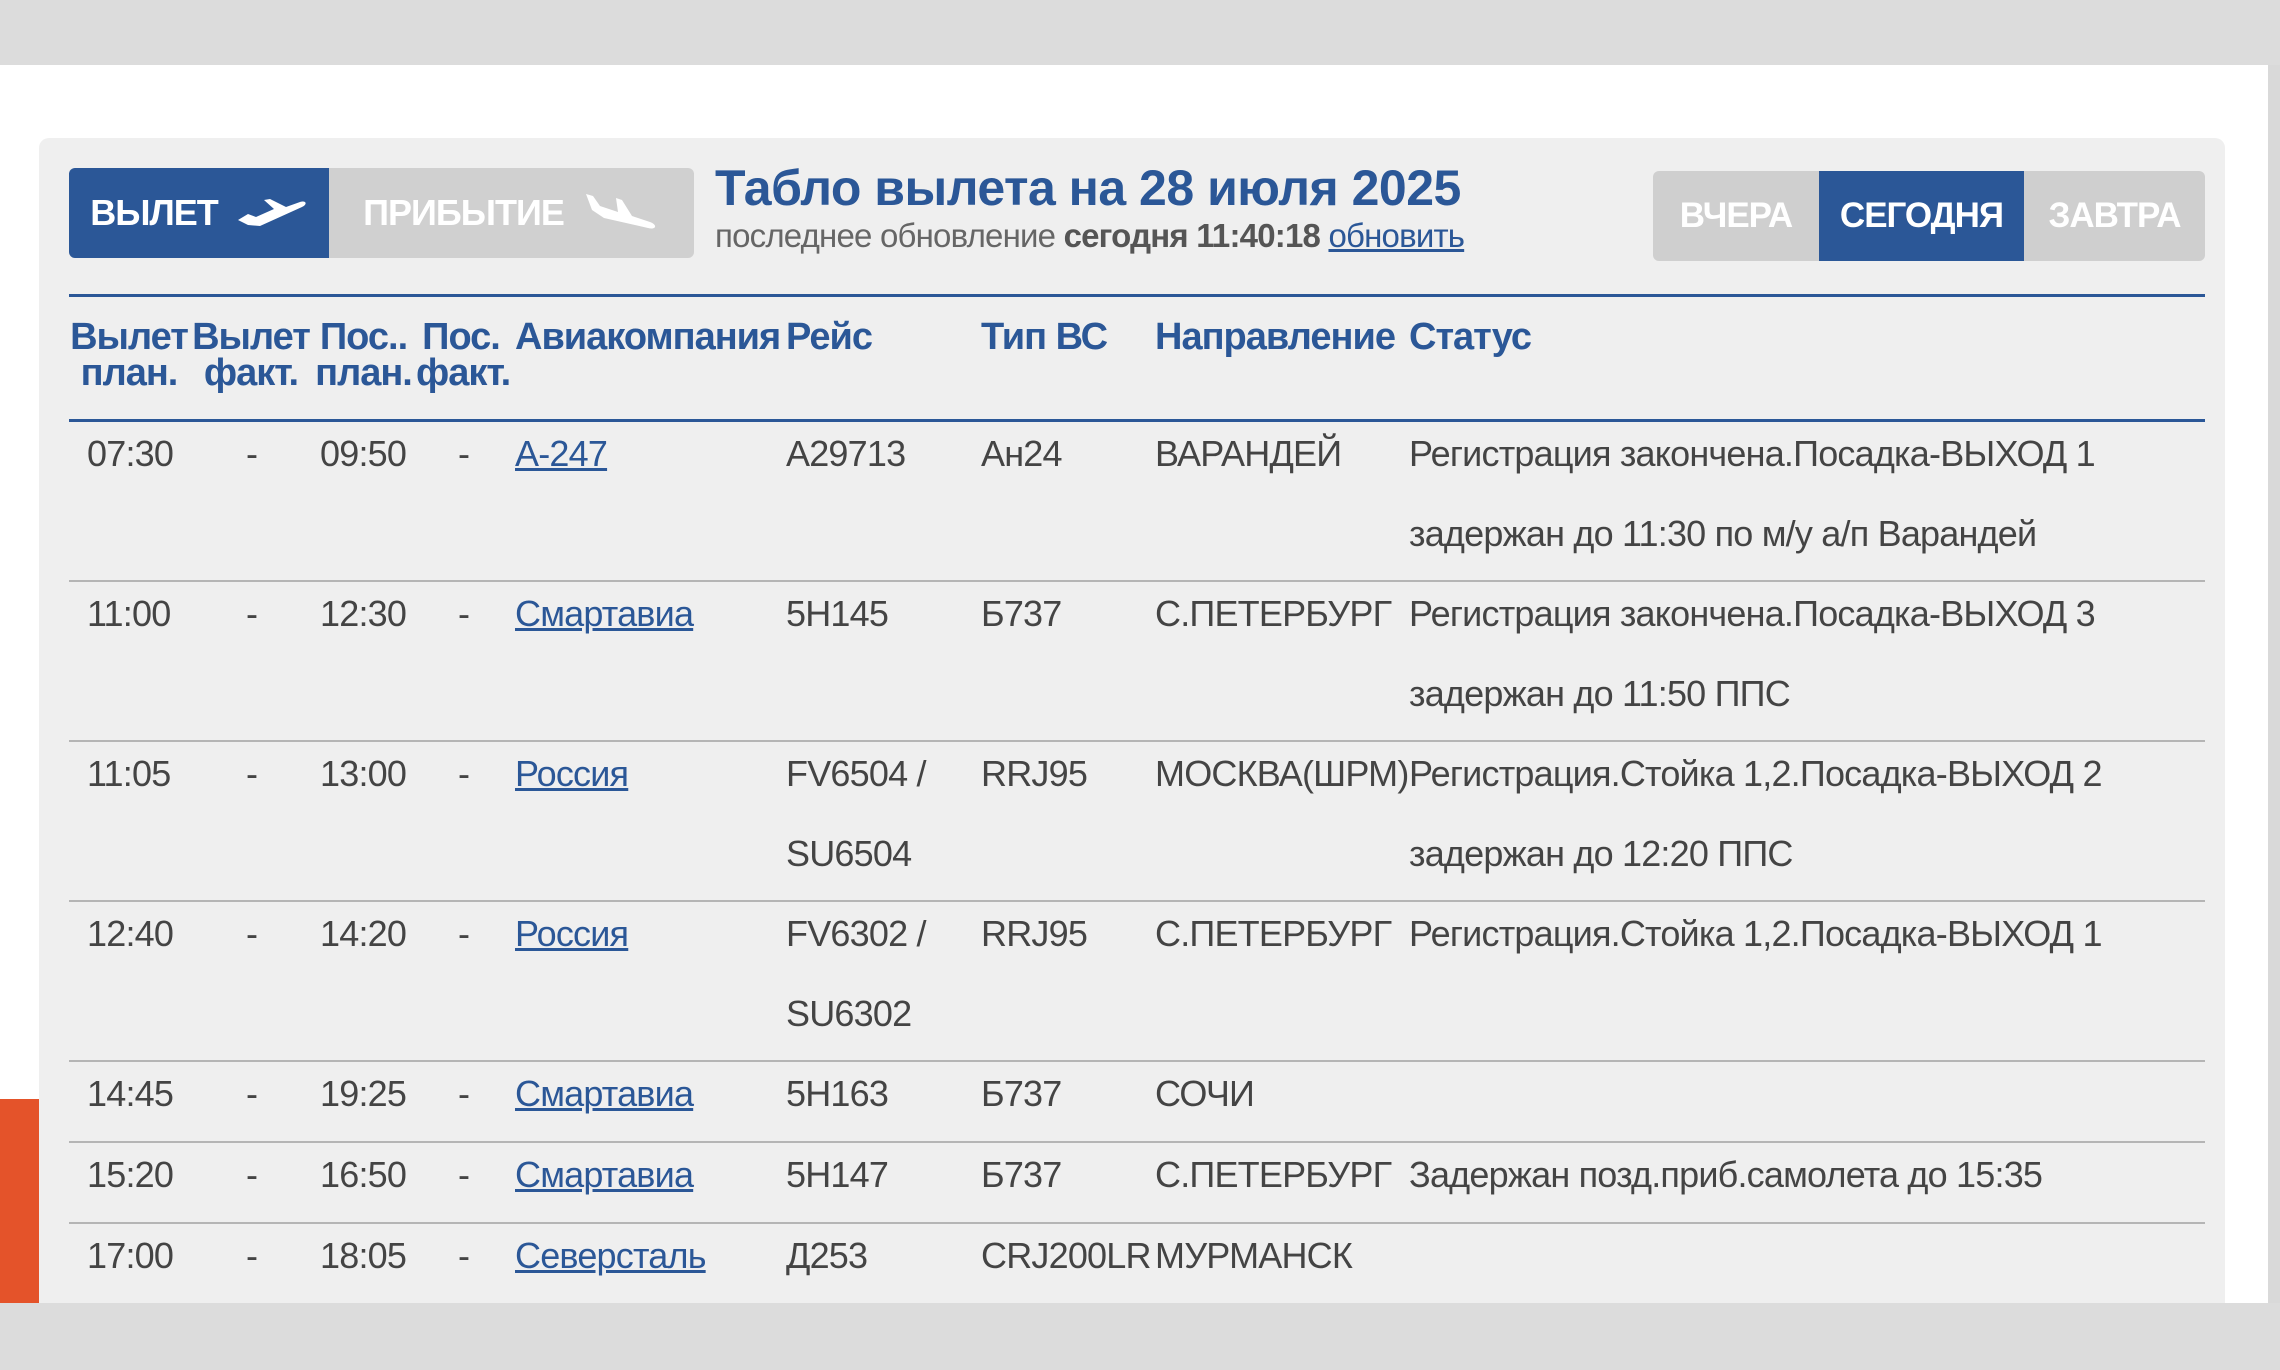 The height and width of the screenshot is (1370, 2280). I want to click on dep-plan-cell: 07:30, so click(130, 453).